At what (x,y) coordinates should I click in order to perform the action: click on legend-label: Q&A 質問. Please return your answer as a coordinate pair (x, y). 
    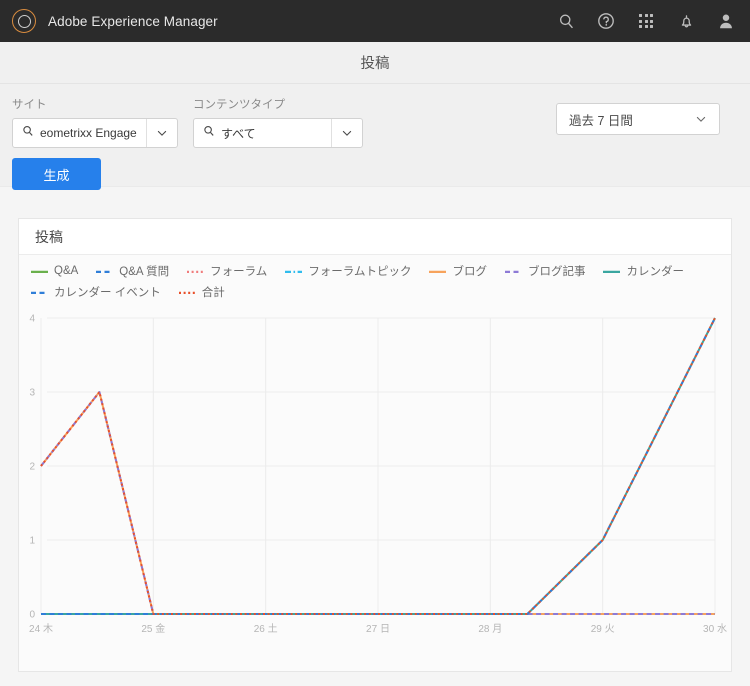
    Looking at the image, I should click on (144, 272).